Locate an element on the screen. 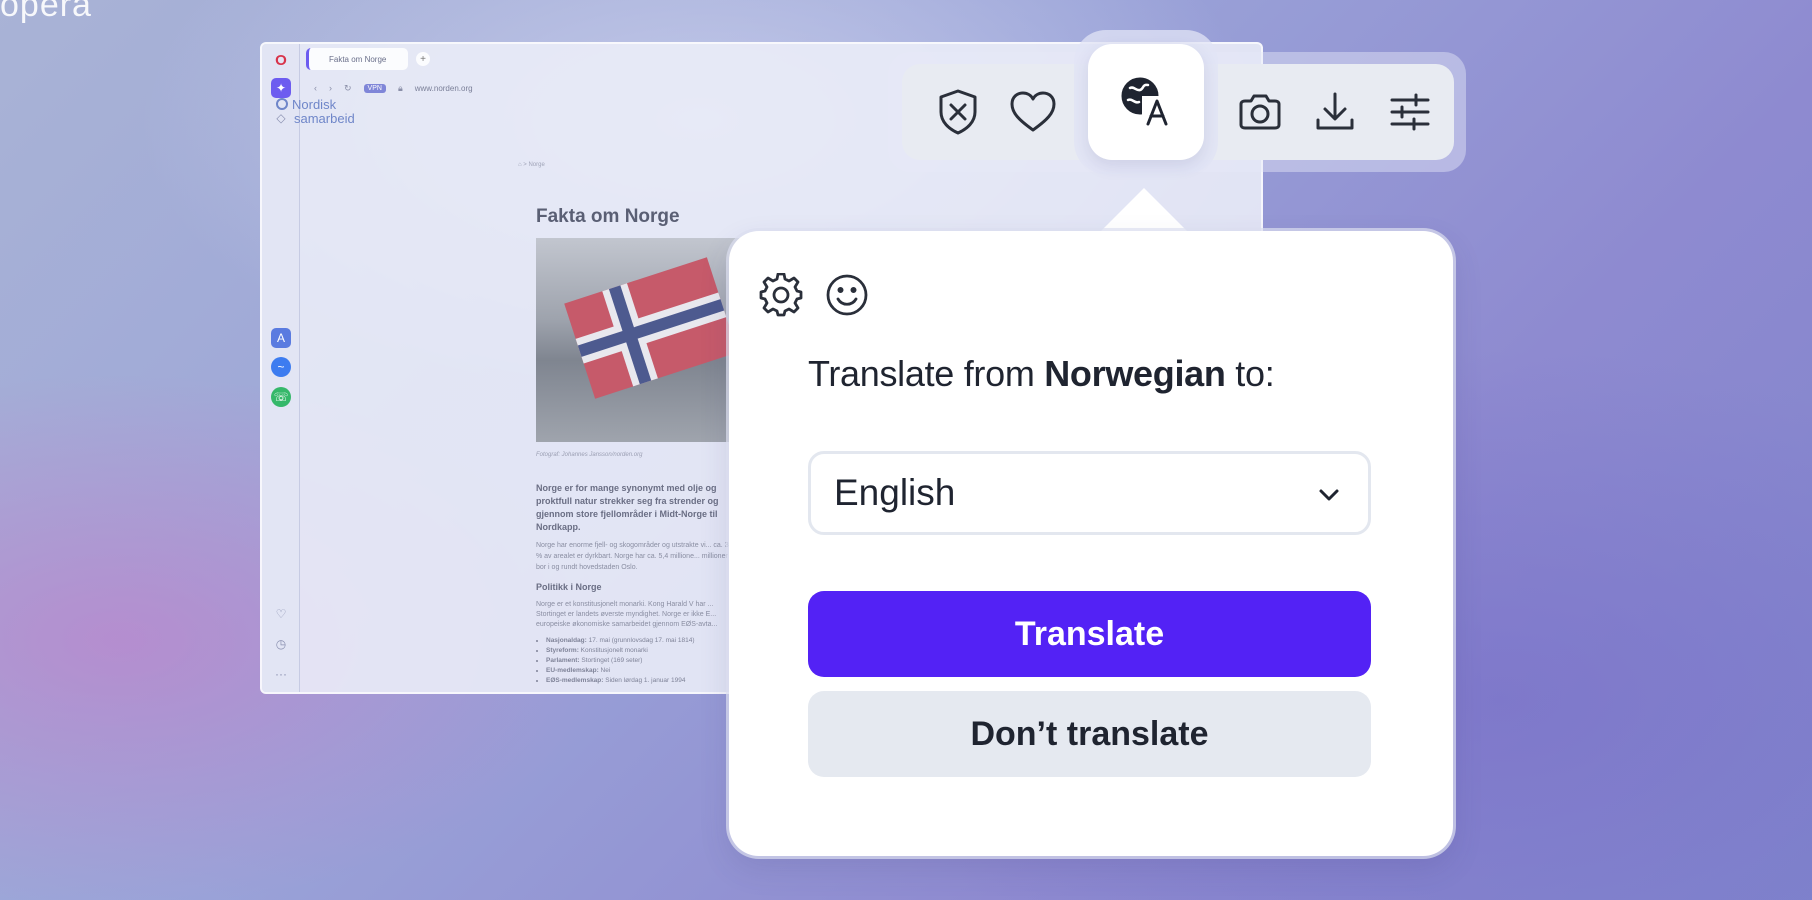 The image size is (1812, 900). popup-pointer is located at coordinates (1144, 212).